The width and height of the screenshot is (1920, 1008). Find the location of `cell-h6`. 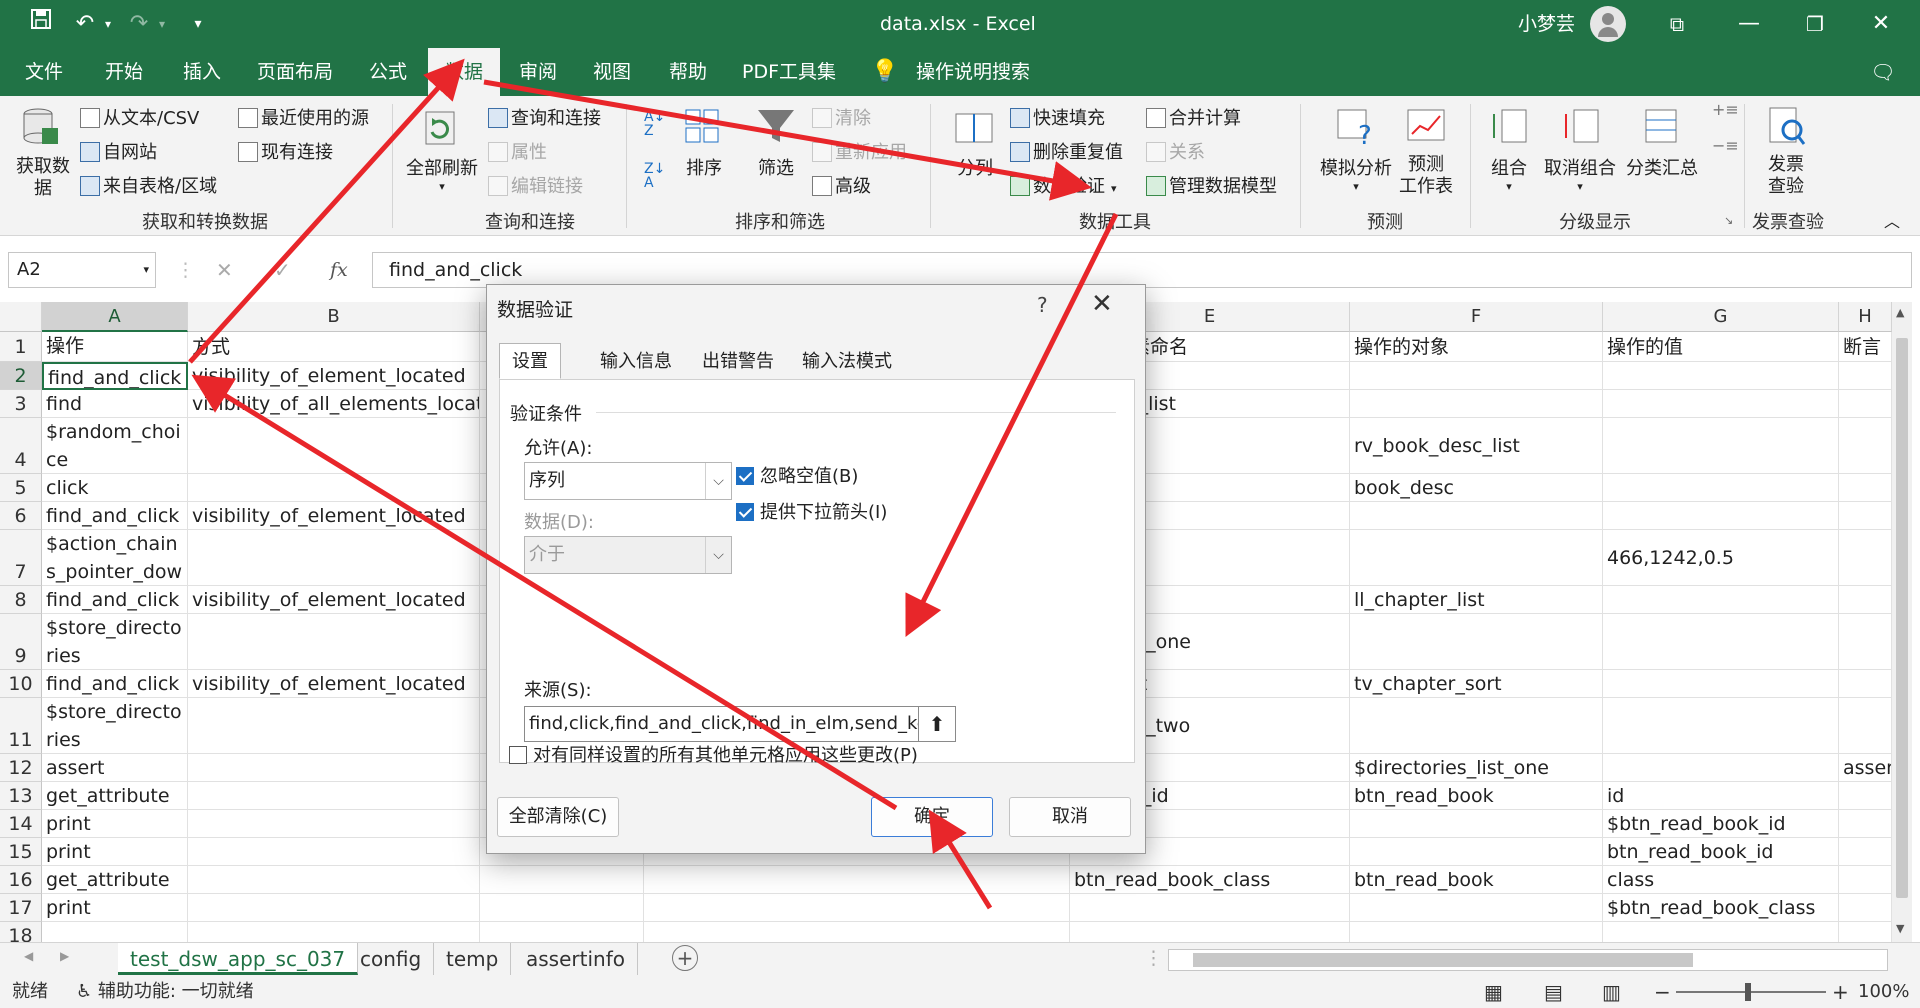

cell-h6 is located at coordinates (1865, 516).